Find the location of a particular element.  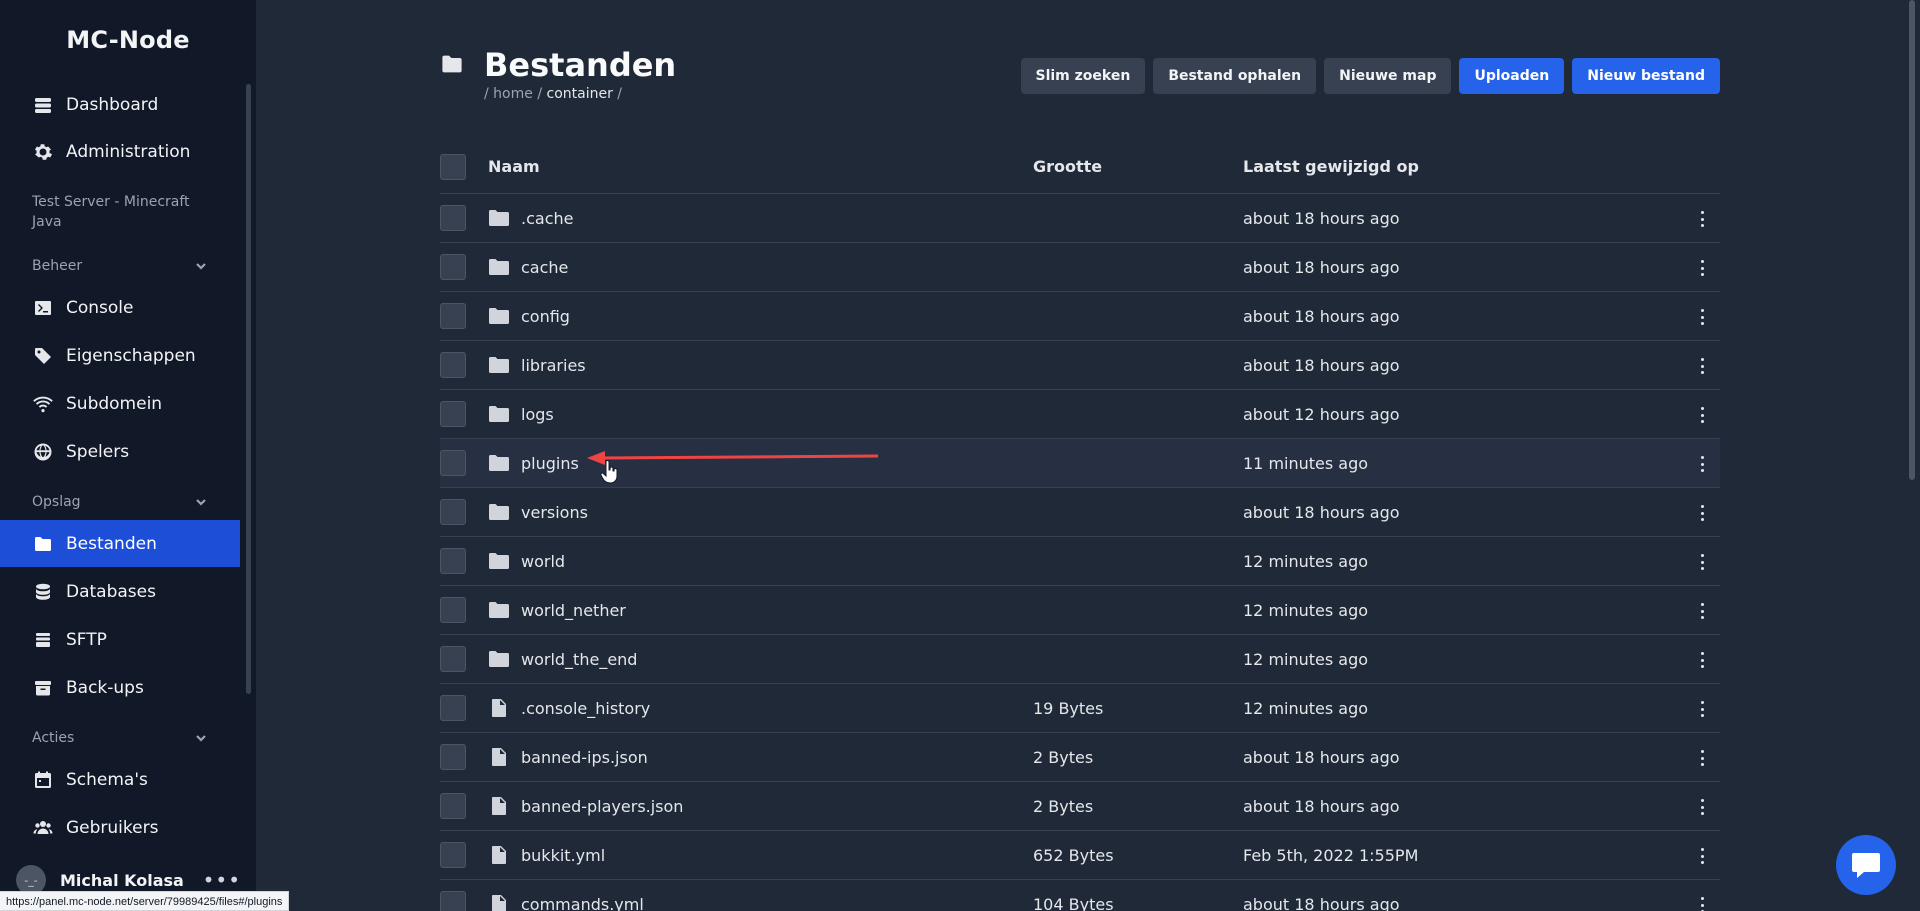

table-row: world 12 minutes ago is located at coordinates (1080, 561).